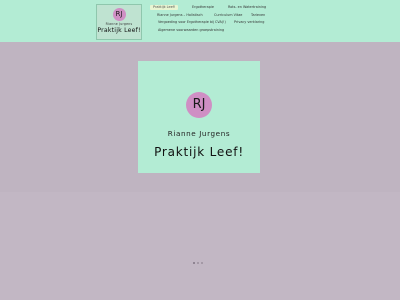 This screenshot has width=400, height=300. Describe the element at coordinates (228, 15) in the screenshot. I see `nav-item-curriculum-vitae: Curriculum Vitae` at that location.